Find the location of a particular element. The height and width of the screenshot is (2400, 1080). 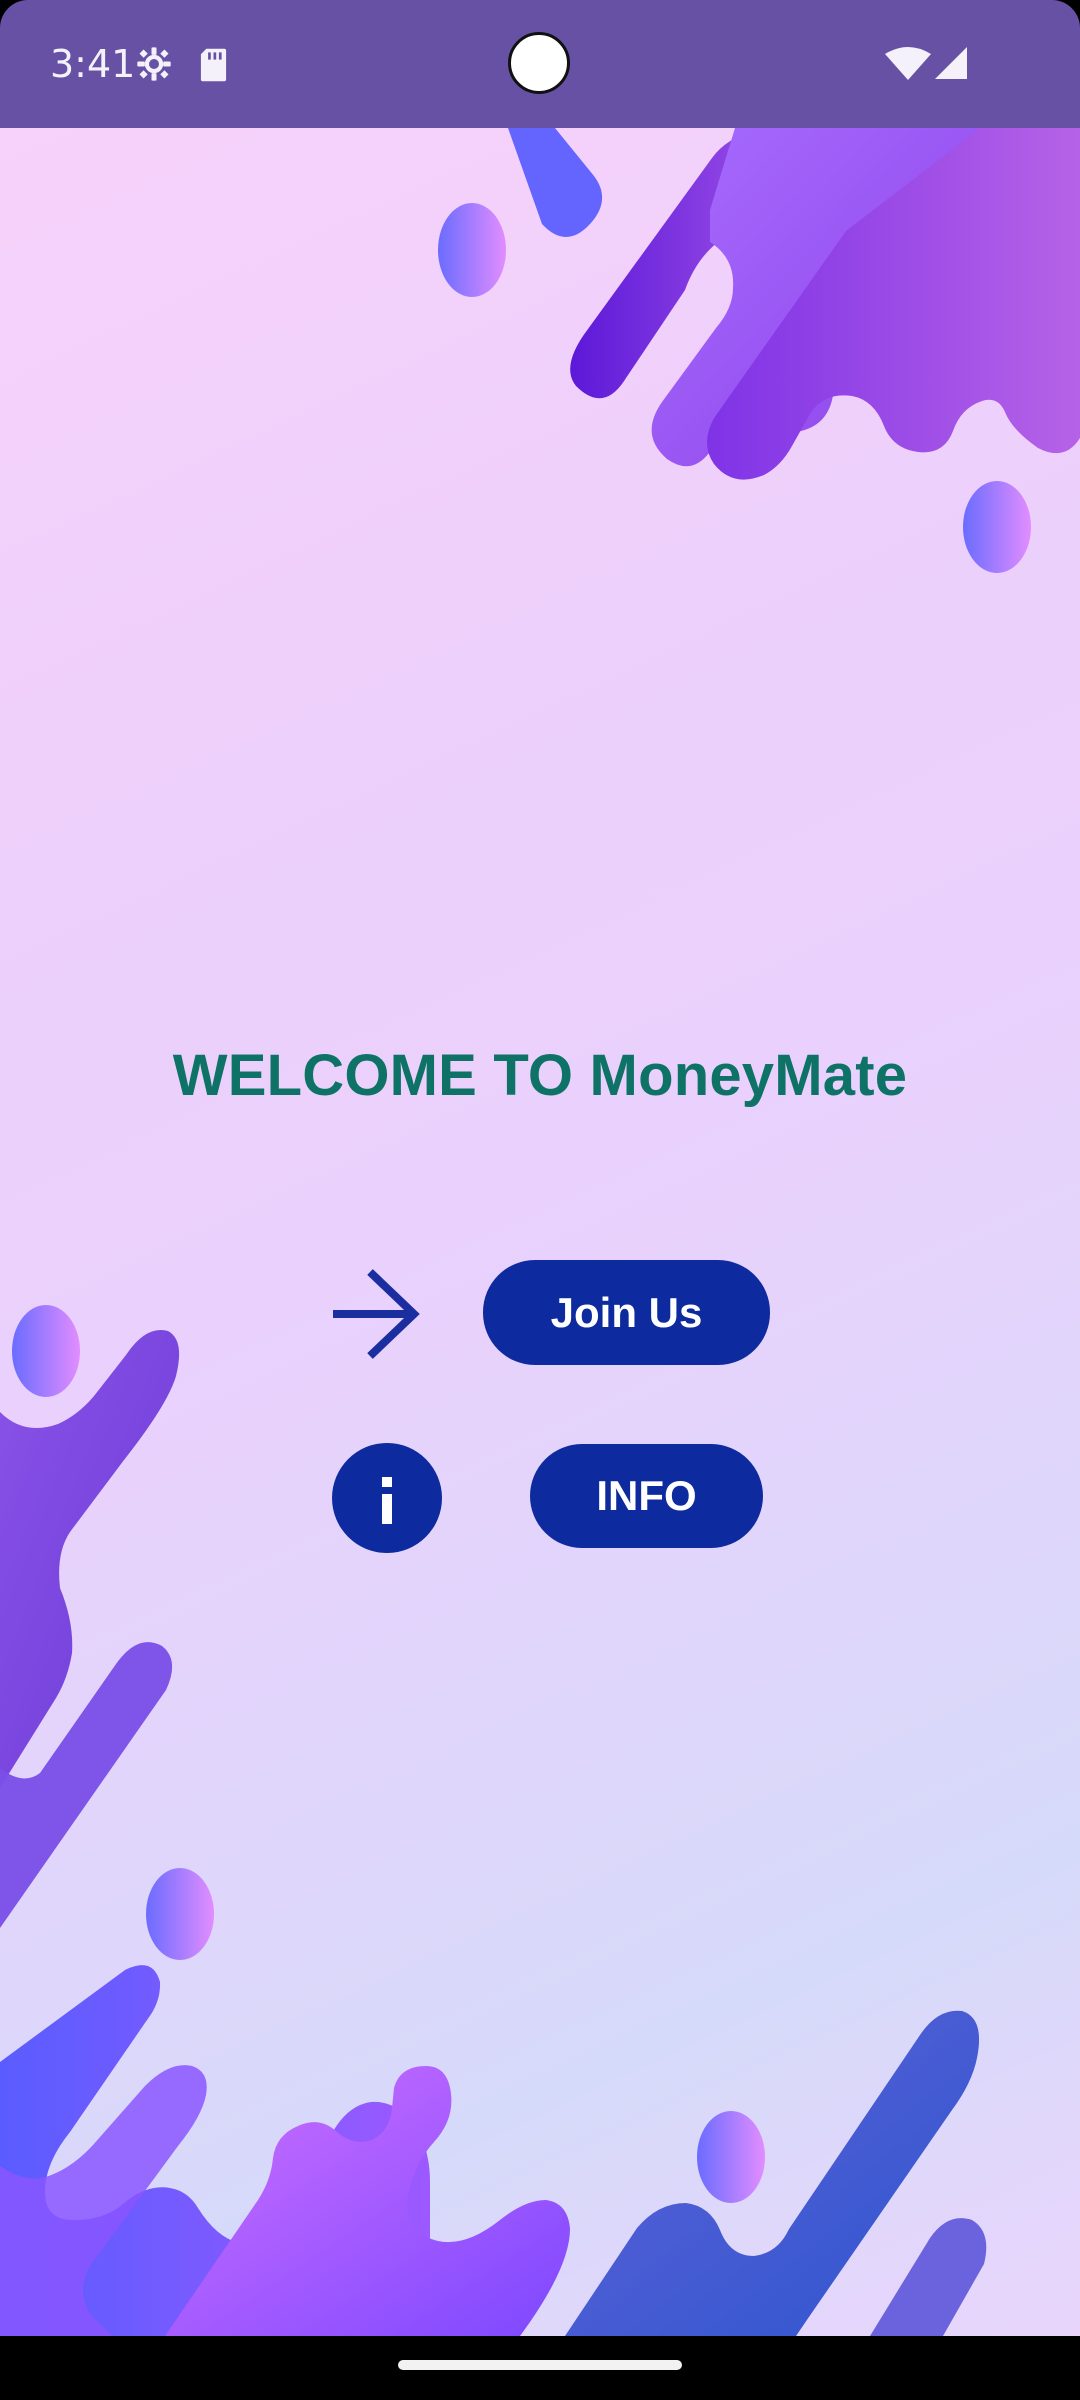

home-indicator is located at coordinates (540, 2365).